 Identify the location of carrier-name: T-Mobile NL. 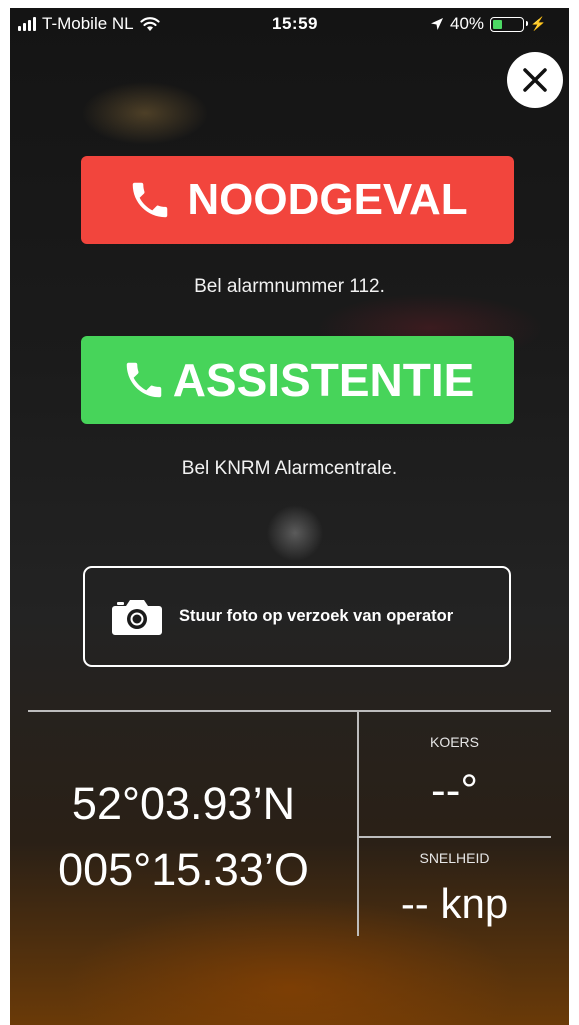
(88, 23).